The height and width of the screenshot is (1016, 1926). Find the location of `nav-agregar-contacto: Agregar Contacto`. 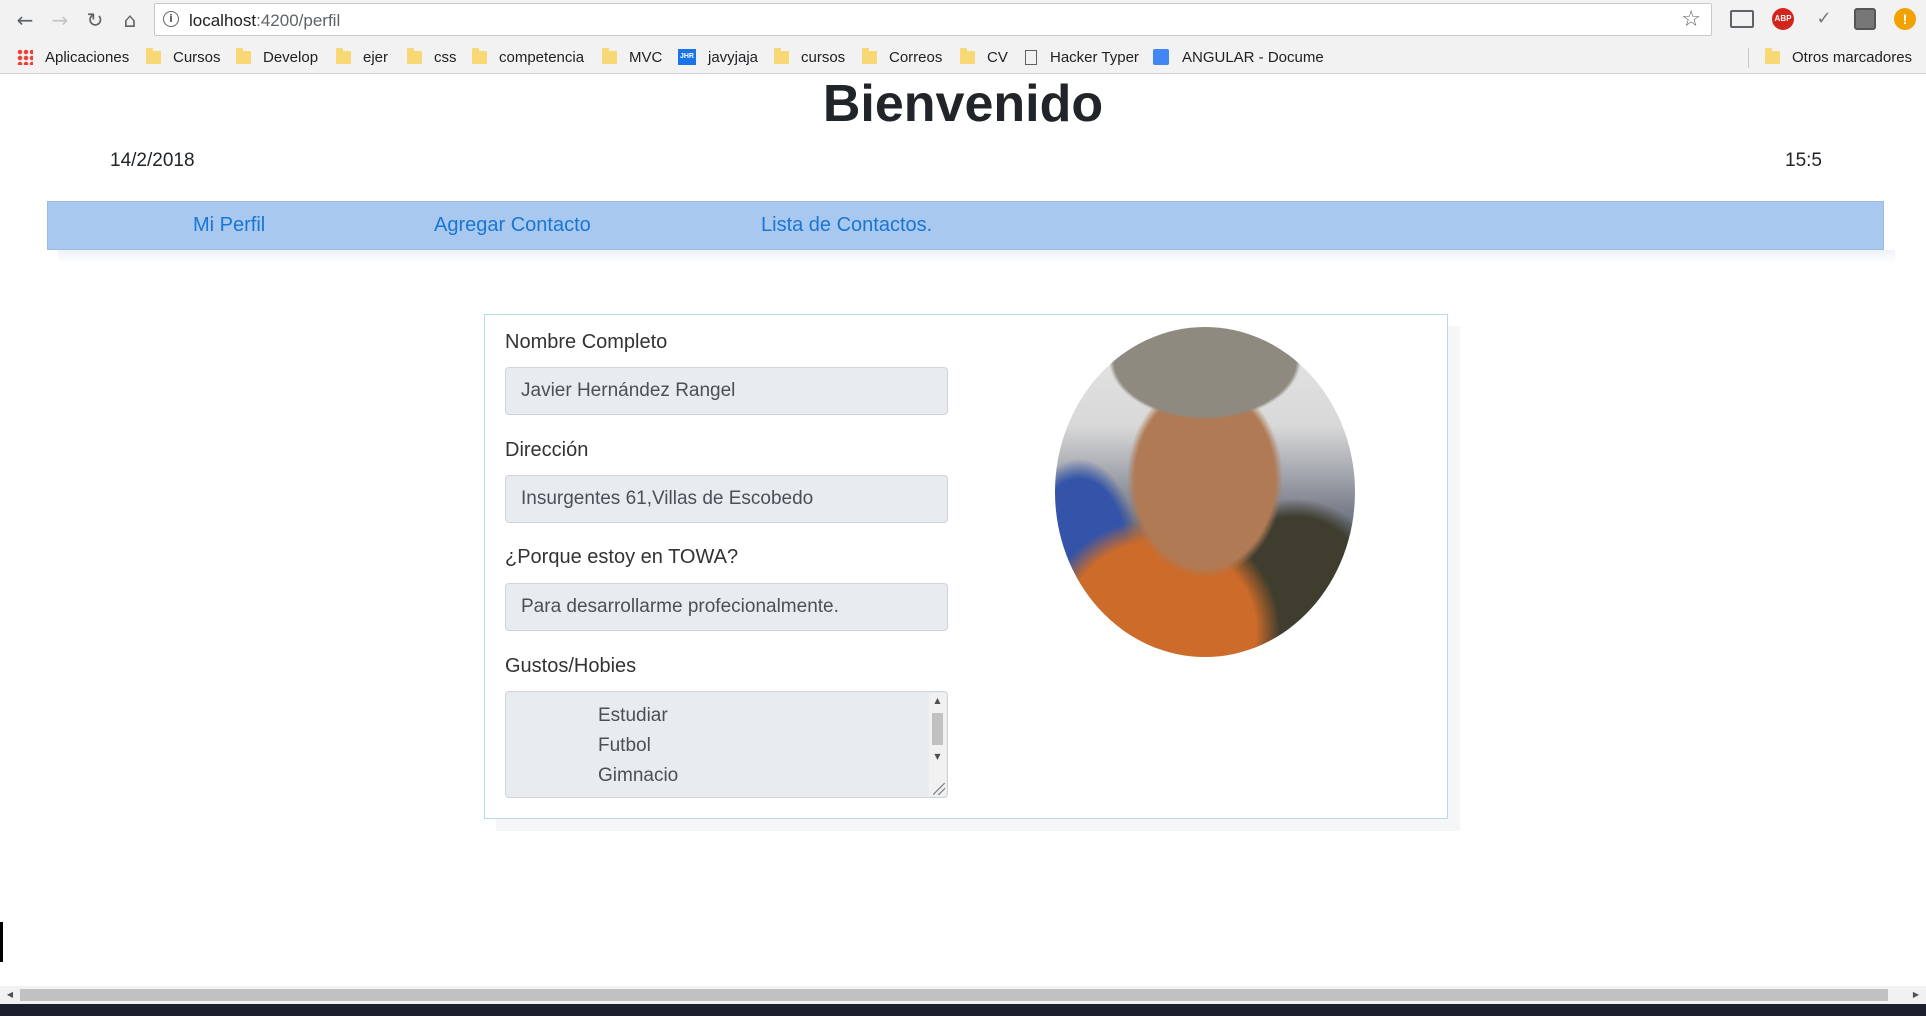

nav-agregar-contacto: Agregar Contacto is located at coordinates (512, 225).